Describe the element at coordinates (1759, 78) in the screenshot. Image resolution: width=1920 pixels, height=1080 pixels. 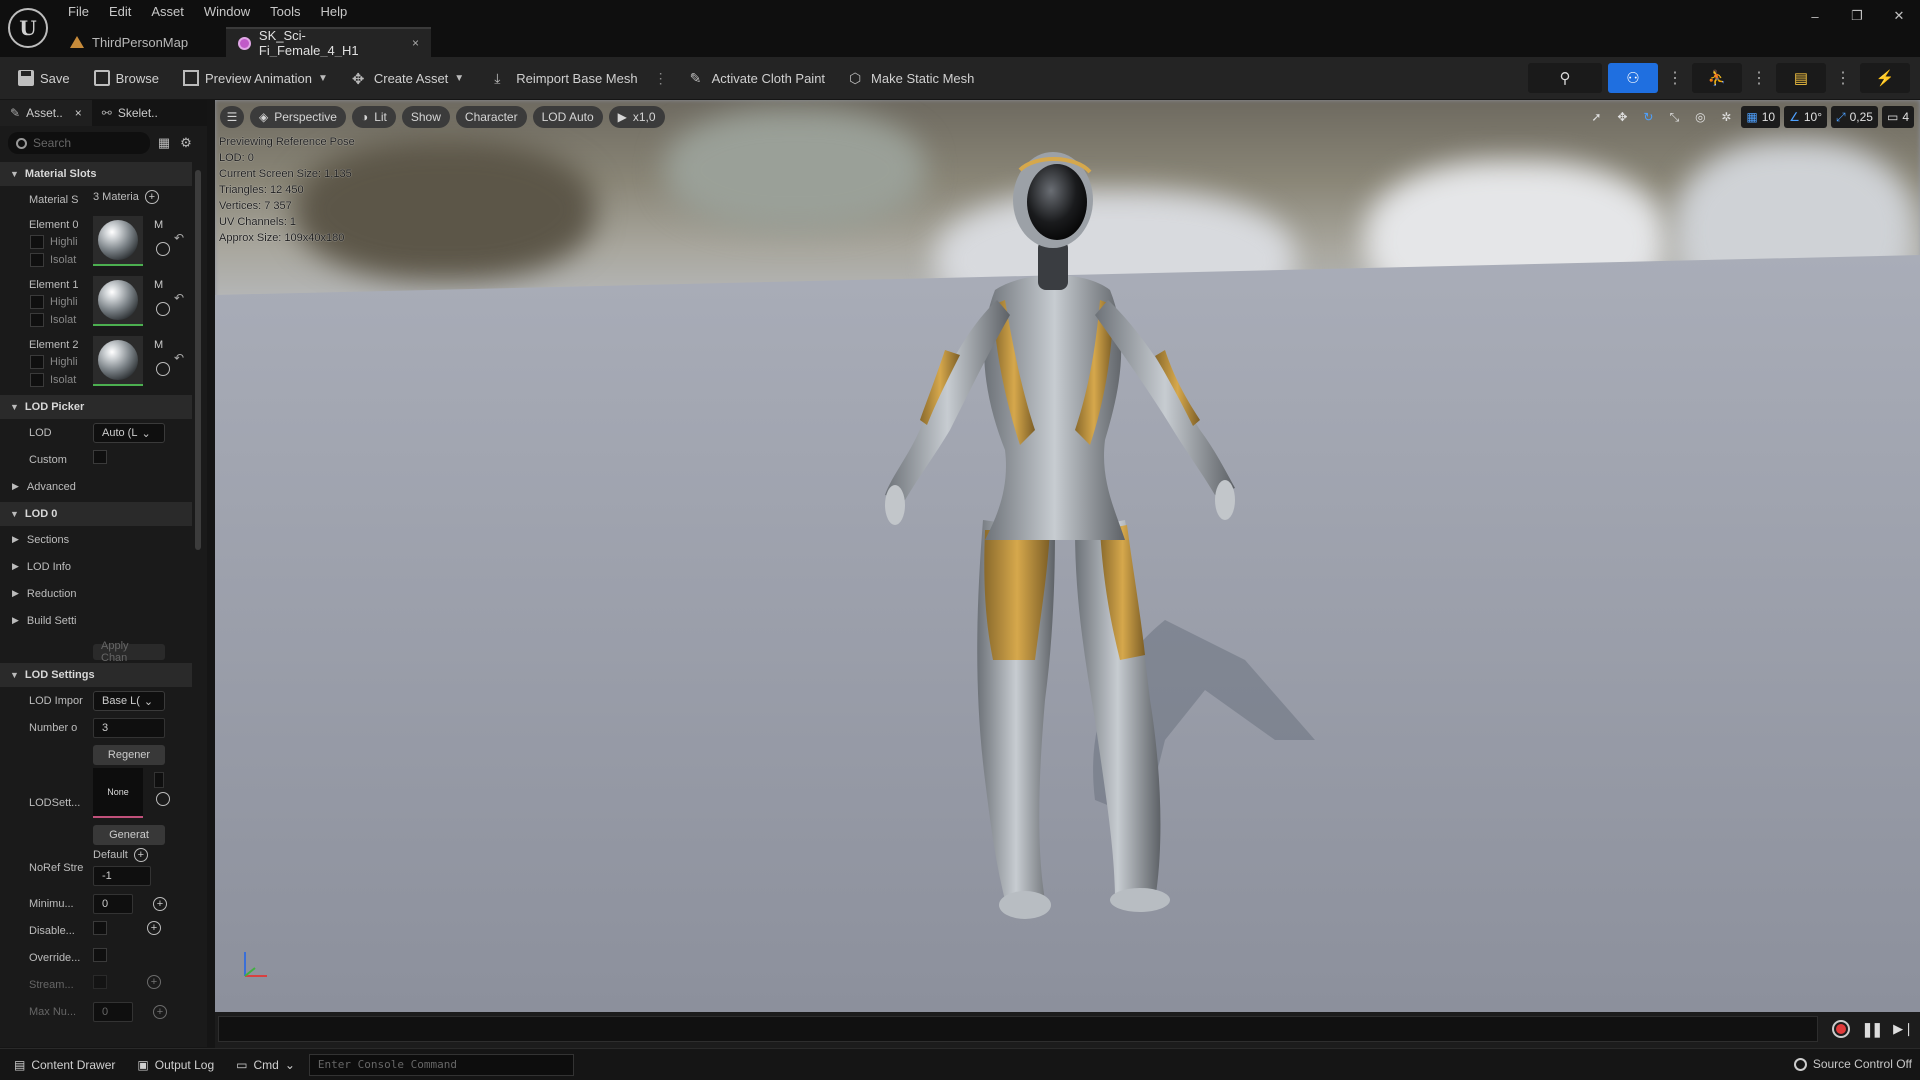
I see `animation-mode-options-icon: ⋮` at that location.